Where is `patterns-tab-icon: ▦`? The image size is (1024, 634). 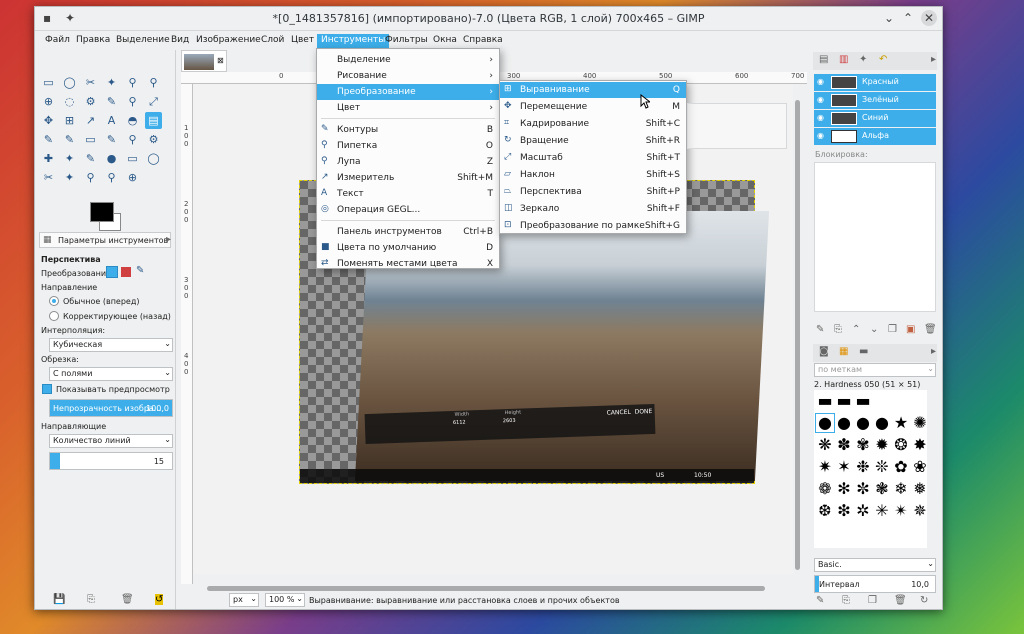
patterns-tab-icon: ▦ is located at coordinates (843, 351).